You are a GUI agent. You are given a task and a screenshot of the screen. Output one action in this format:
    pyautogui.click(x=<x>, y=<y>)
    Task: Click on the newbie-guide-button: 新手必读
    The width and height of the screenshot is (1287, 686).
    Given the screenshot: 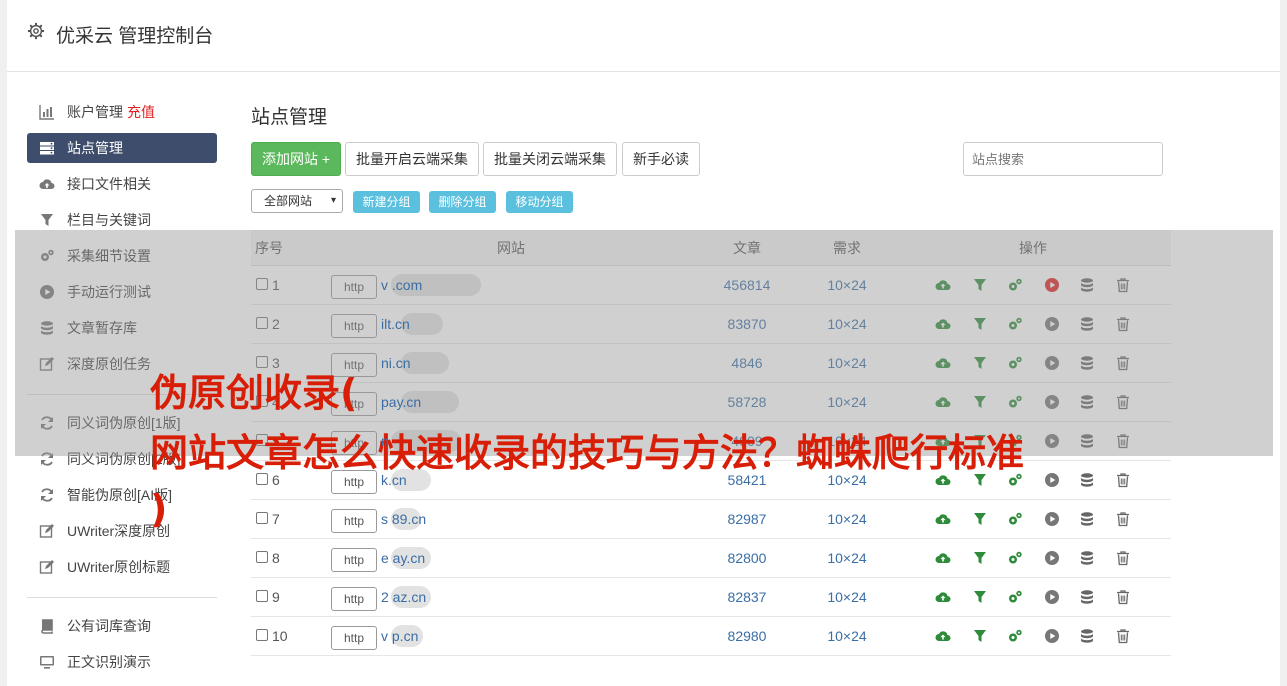 What is the action you would take?
    pyautogui.click(x=661, y=159)
    